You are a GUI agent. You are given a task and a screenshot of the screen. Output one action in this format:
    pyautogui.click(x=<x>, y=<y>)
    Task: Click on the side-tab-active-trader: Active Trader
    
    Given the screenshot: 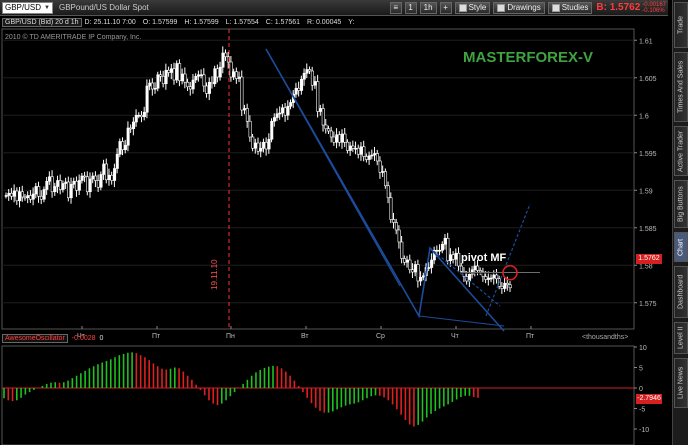 What is the action you would take?
    pyautogui.click(x=681, y=151)
    